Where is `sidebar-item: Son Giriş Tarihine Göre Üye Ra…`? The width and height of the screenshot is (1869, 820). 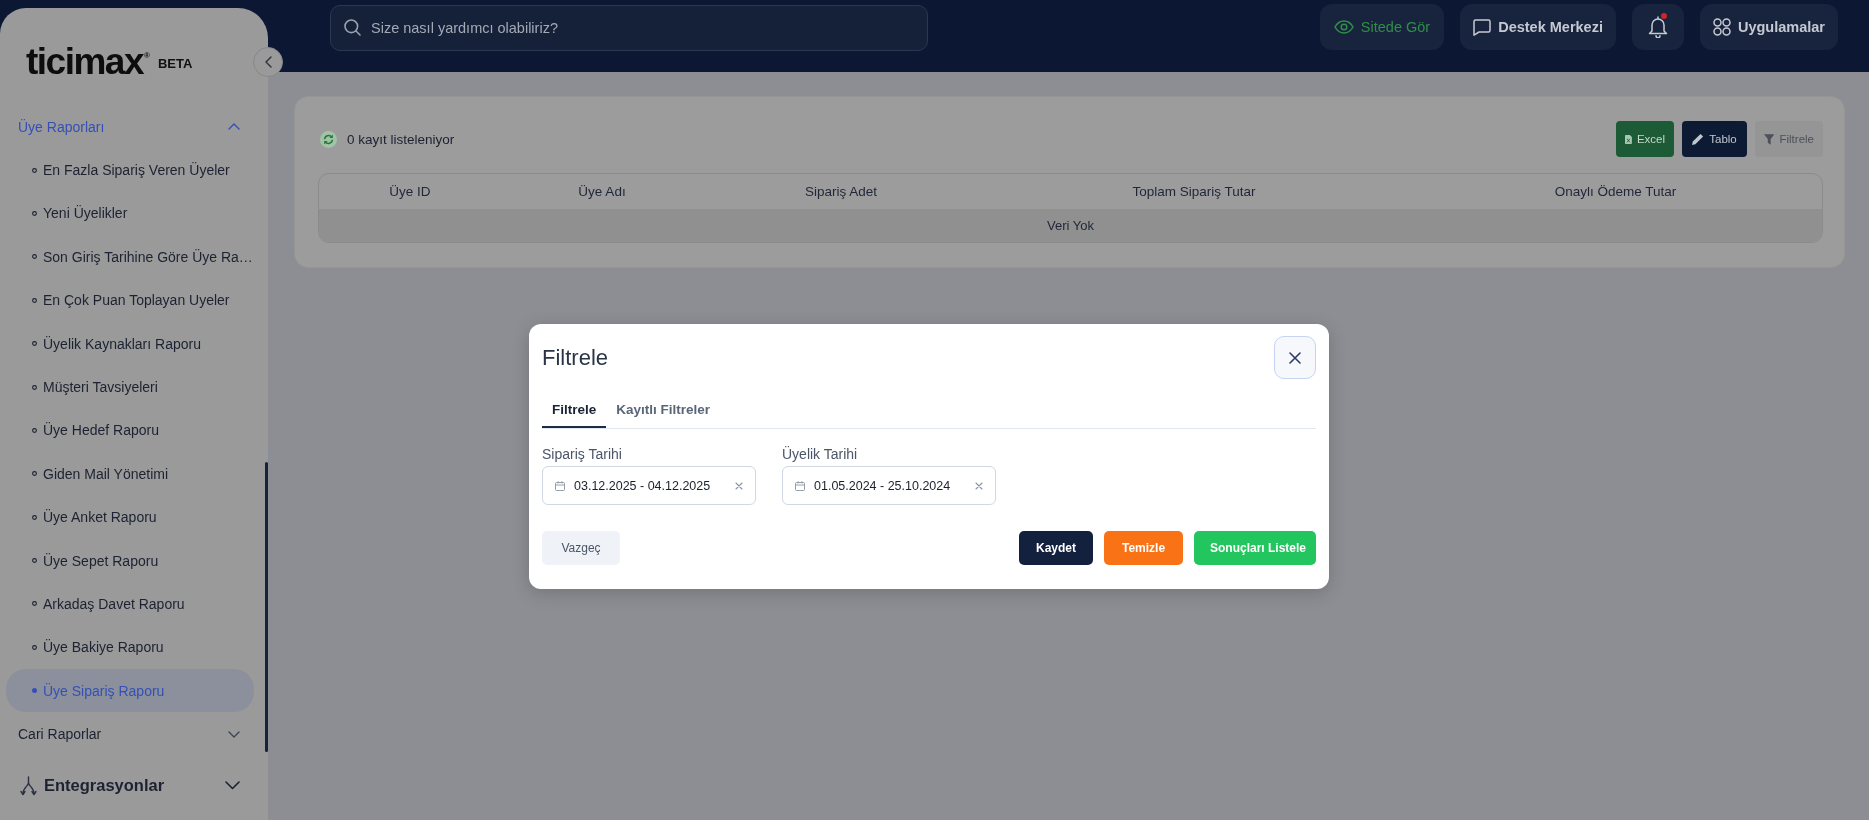
sidebar-item: Son Giriş Tarihine Göre Üye Ra… is located at coordinates (130, 257).